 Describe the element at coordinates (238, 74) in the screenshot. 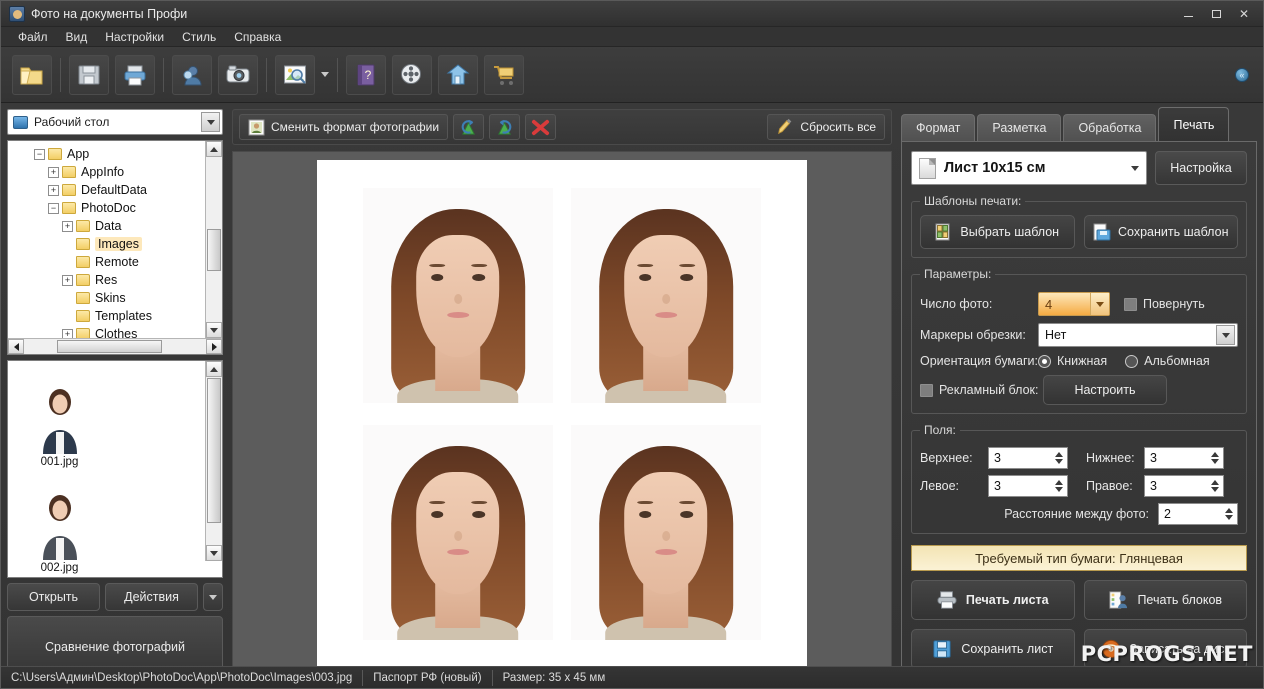

I see `camera-button` at that location.